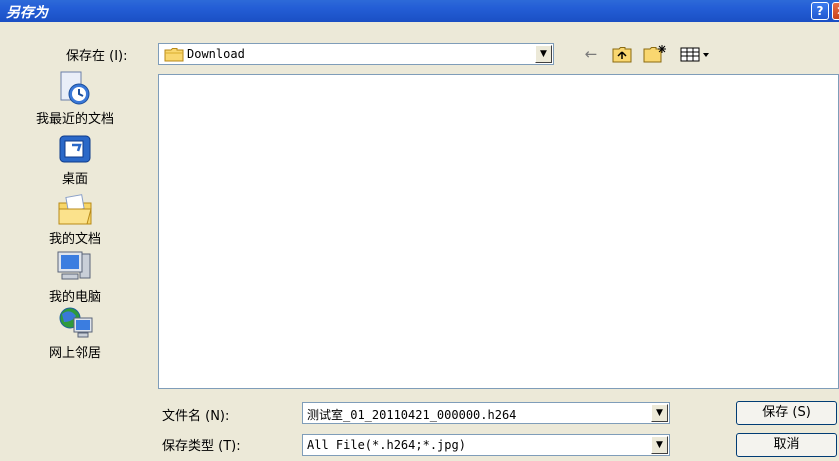  What do you see at coordinates (74, 353) in the screenshot?
I see `place-label: 网上邻居` at bounding box center [74, 353].